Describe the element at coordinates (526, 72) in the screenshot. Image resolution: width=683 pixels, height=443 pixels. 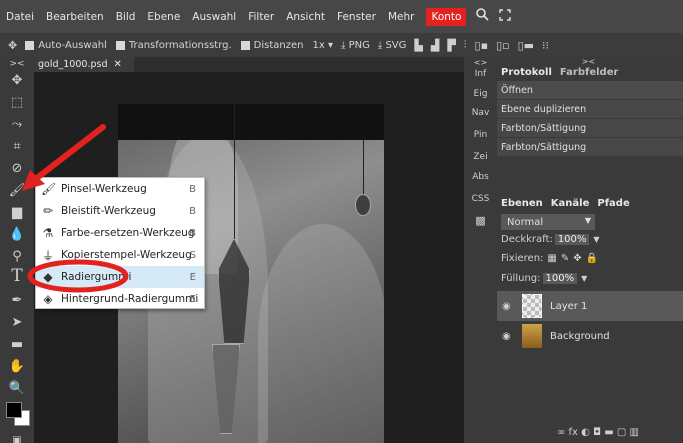
I see `tab-protokoll: Protokoll` at that location.